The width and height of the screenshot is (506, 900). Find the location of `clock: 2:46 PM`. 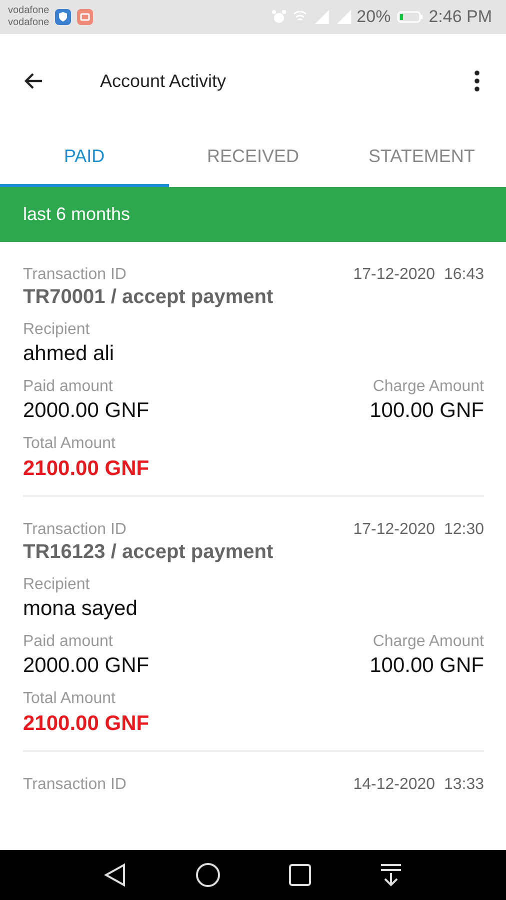

clock: 2:46 PM is located at coordinates (460, 17).